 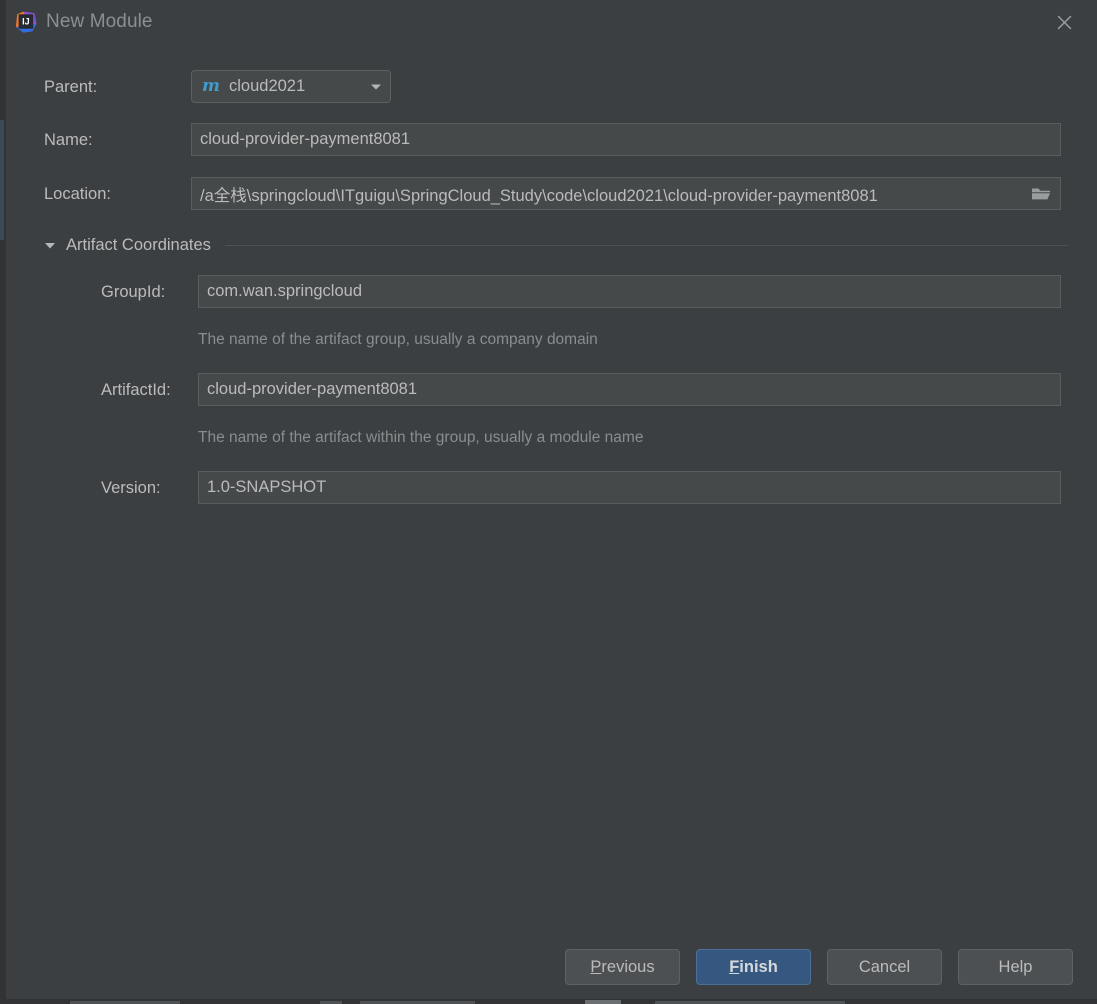 I want to click on artifact-id-value: cloud-provider-payment8081, so click(x=312, y=389).